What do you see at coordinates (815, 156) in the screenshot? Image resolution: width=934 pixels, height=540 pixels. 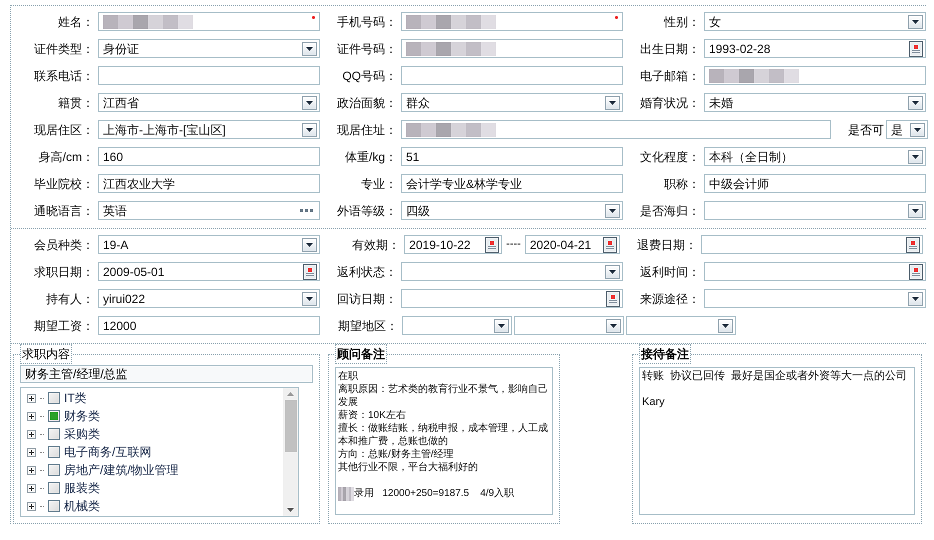 I see `select-field: 本科（全日制）` at bounding box center [815, 156].